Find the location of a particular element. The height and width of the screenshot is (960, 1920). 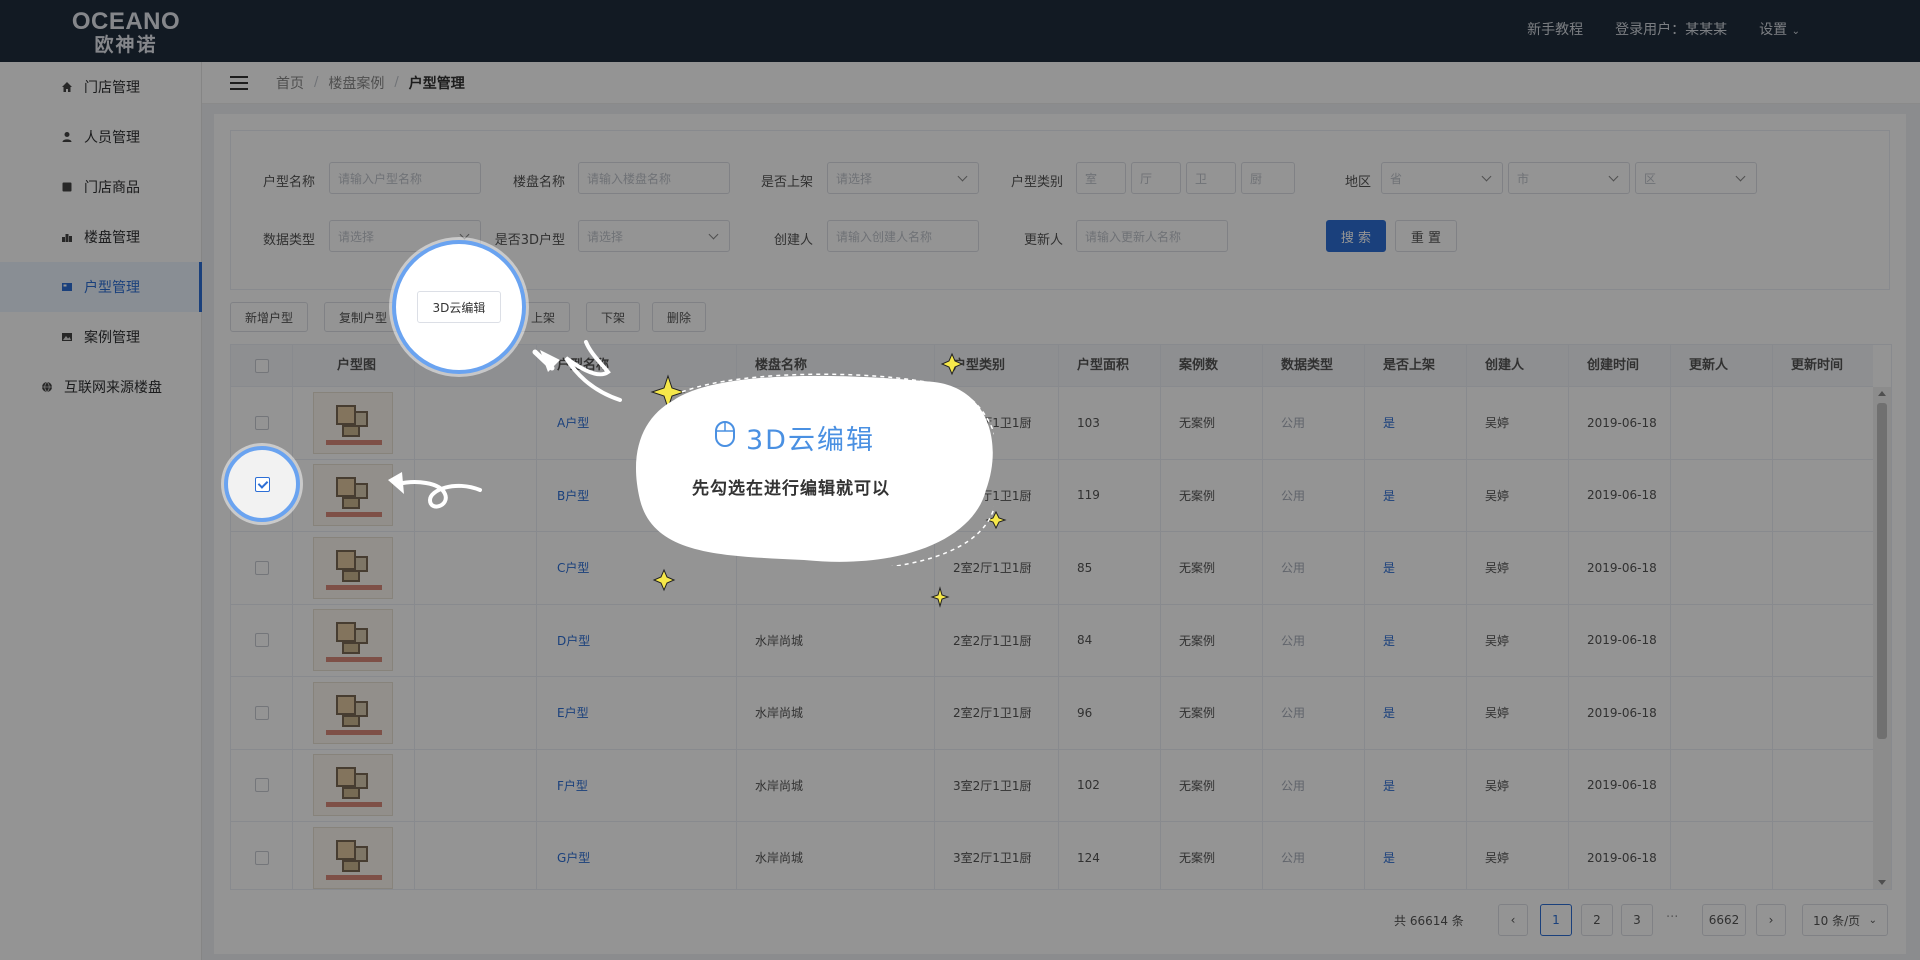

callout-bubble-shape is located at coordinates (814, 469).